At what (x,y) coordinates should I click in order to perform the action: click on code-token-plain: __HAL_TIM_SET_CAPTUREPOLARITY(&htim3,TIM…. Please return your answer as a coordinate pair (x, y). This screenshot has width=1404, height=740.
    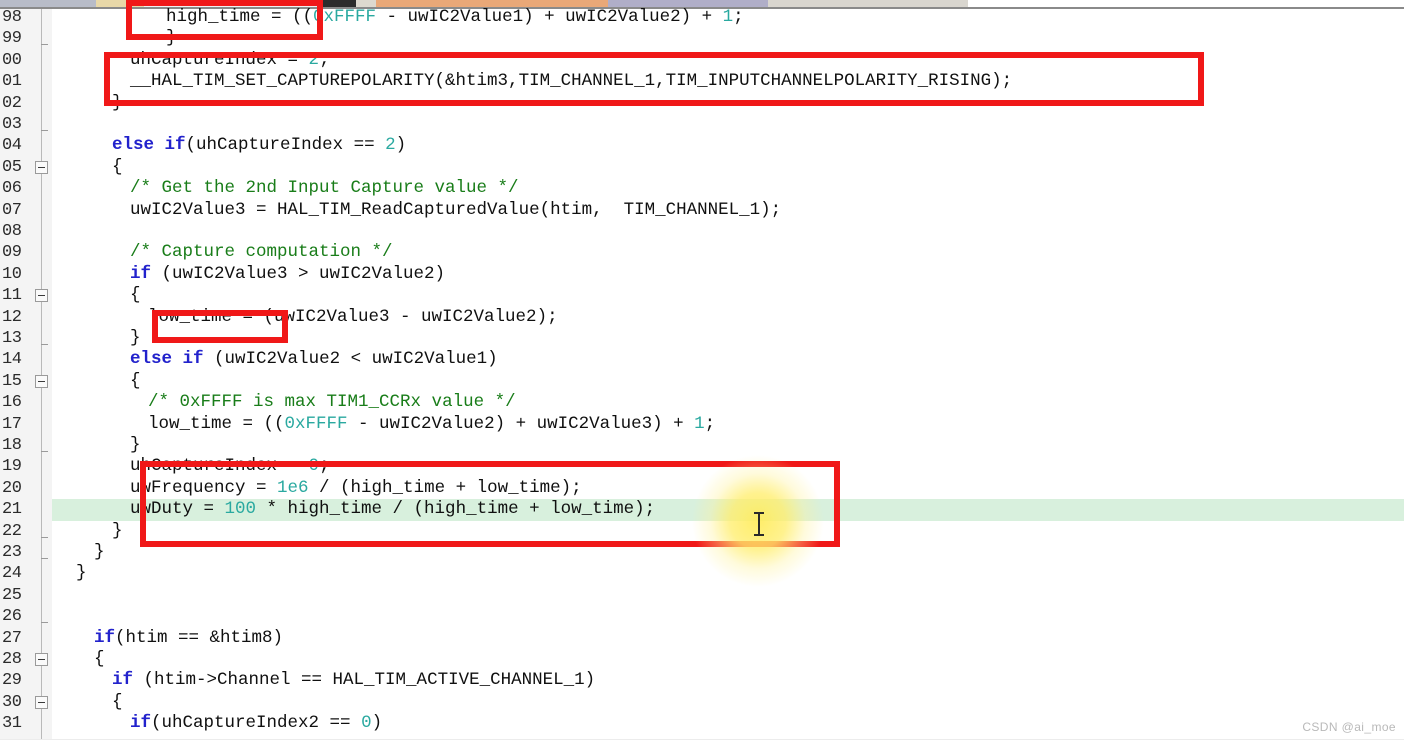
    Looking at the image, I should click on (571, 81).